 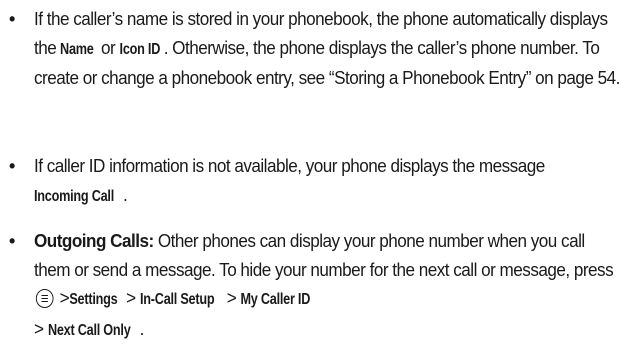 I want to click on ui-label-settings: Settings, so click(x=93, y=300).